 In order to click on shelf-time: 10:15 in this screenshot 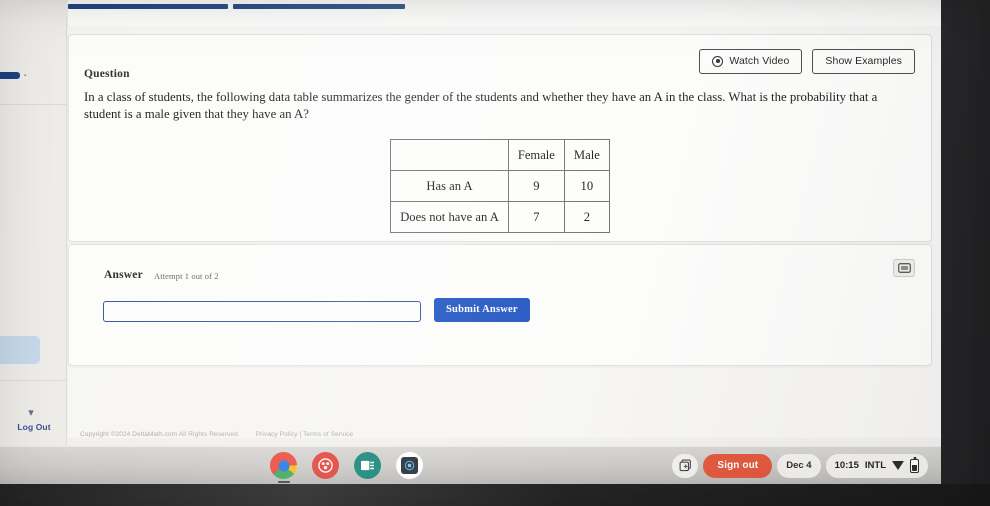, I will do `click(846, 465)`.